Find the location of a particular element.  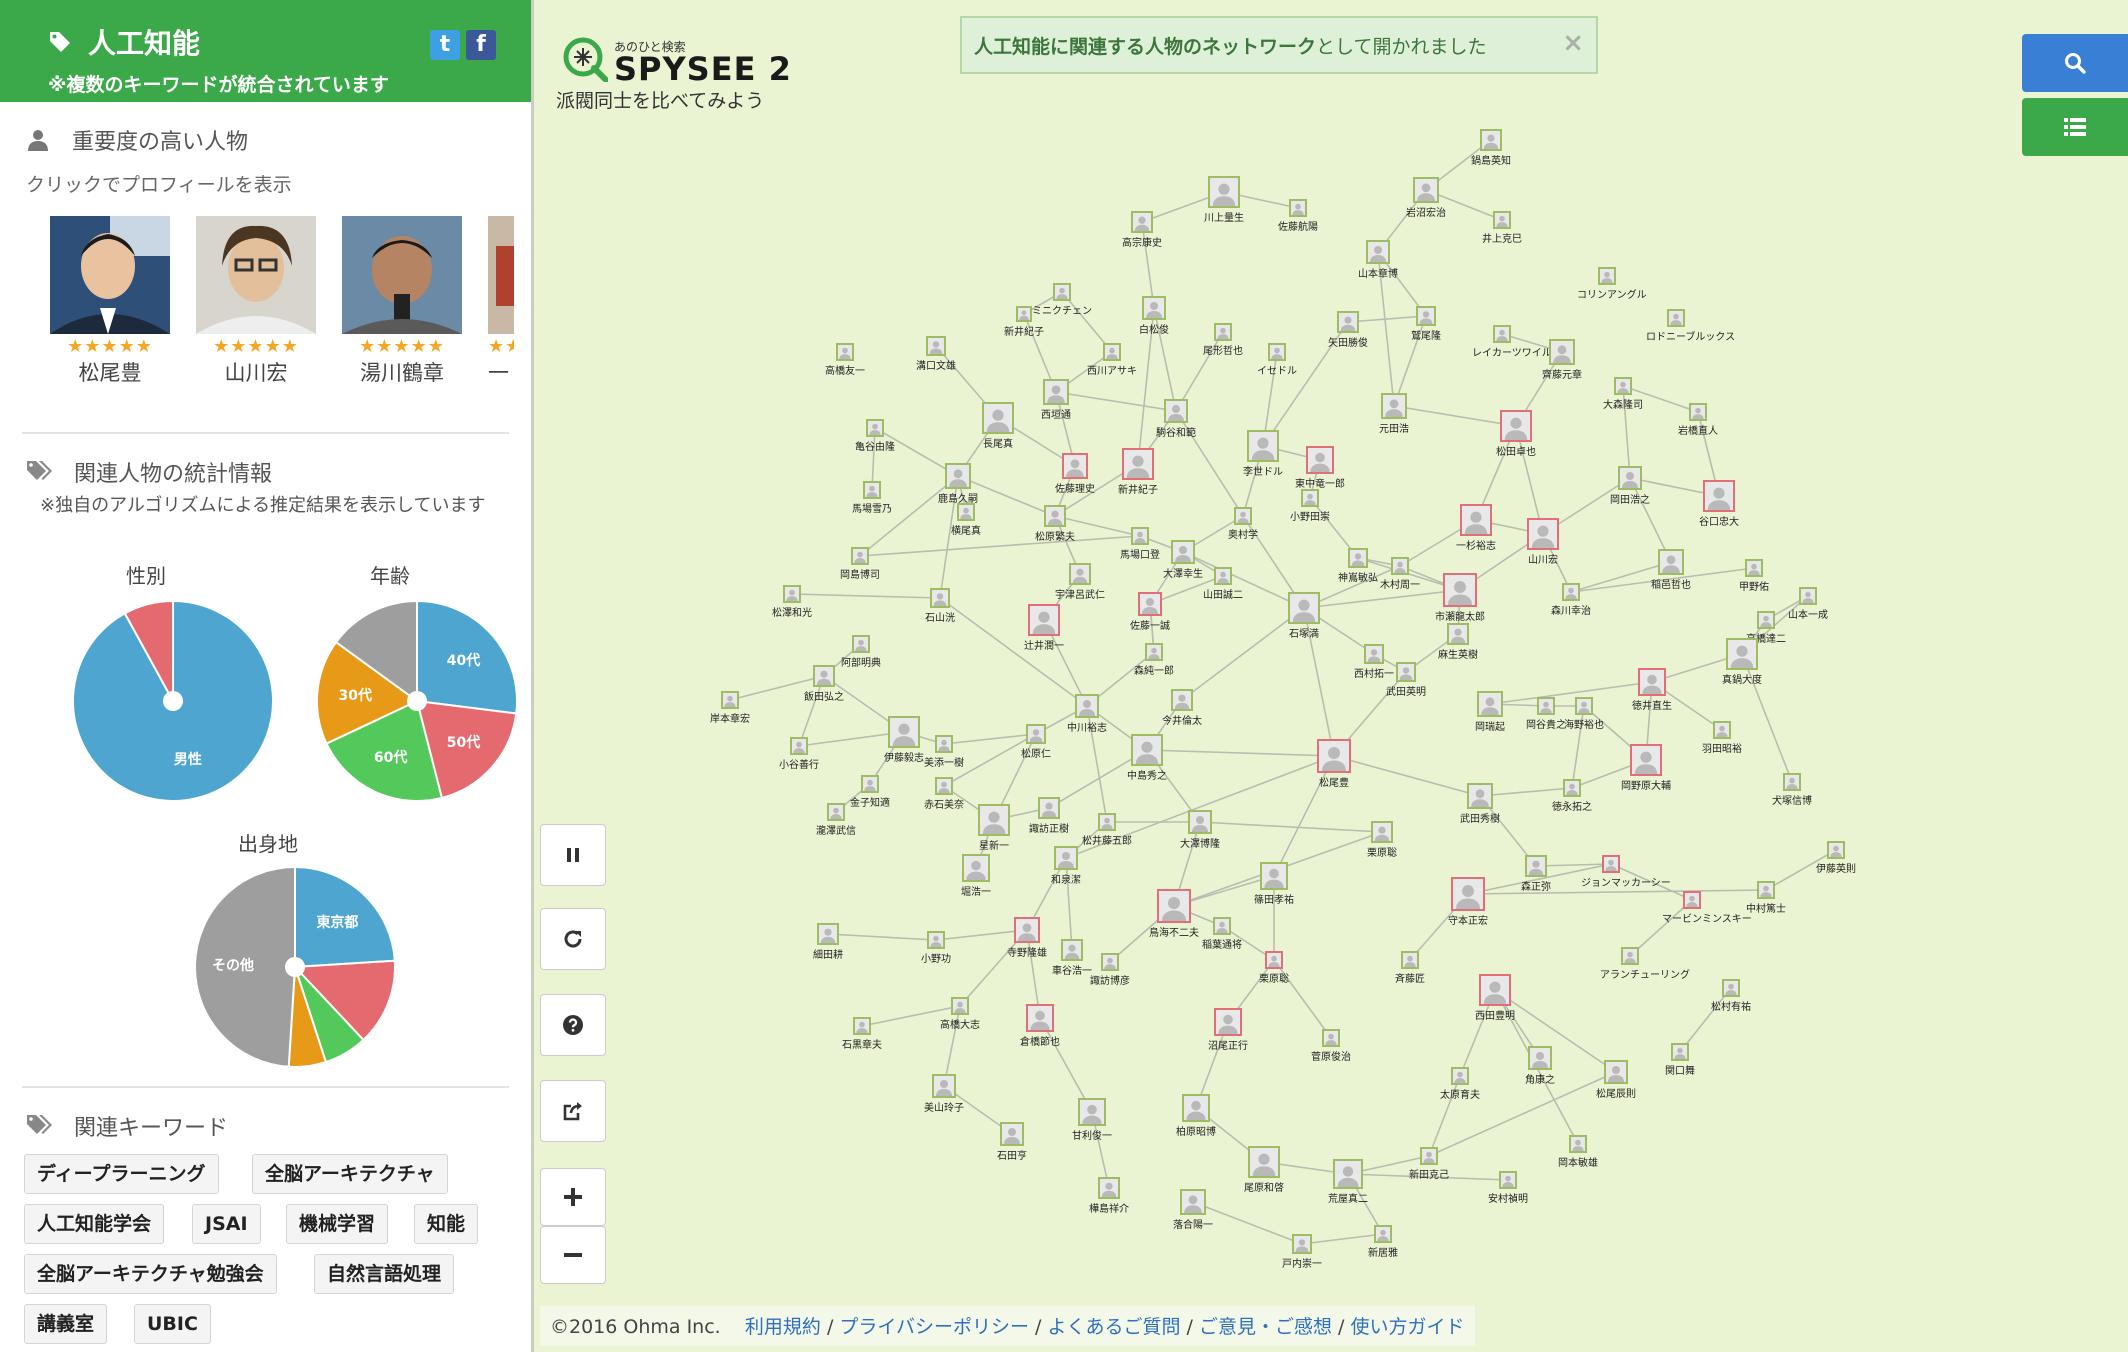

network-node: 辻井潤一 is located at coordinates (1044, 628).